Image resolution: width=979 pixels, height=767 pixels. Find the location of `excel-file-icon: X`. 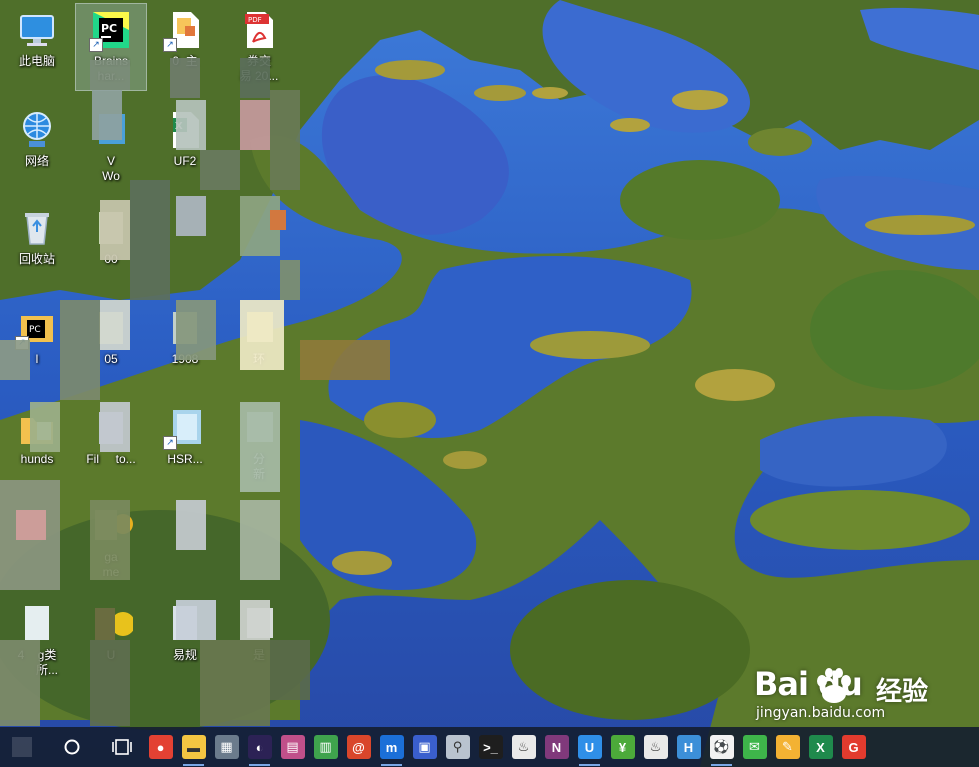

excel-file-icon: X is located at coordinates (185, 130).